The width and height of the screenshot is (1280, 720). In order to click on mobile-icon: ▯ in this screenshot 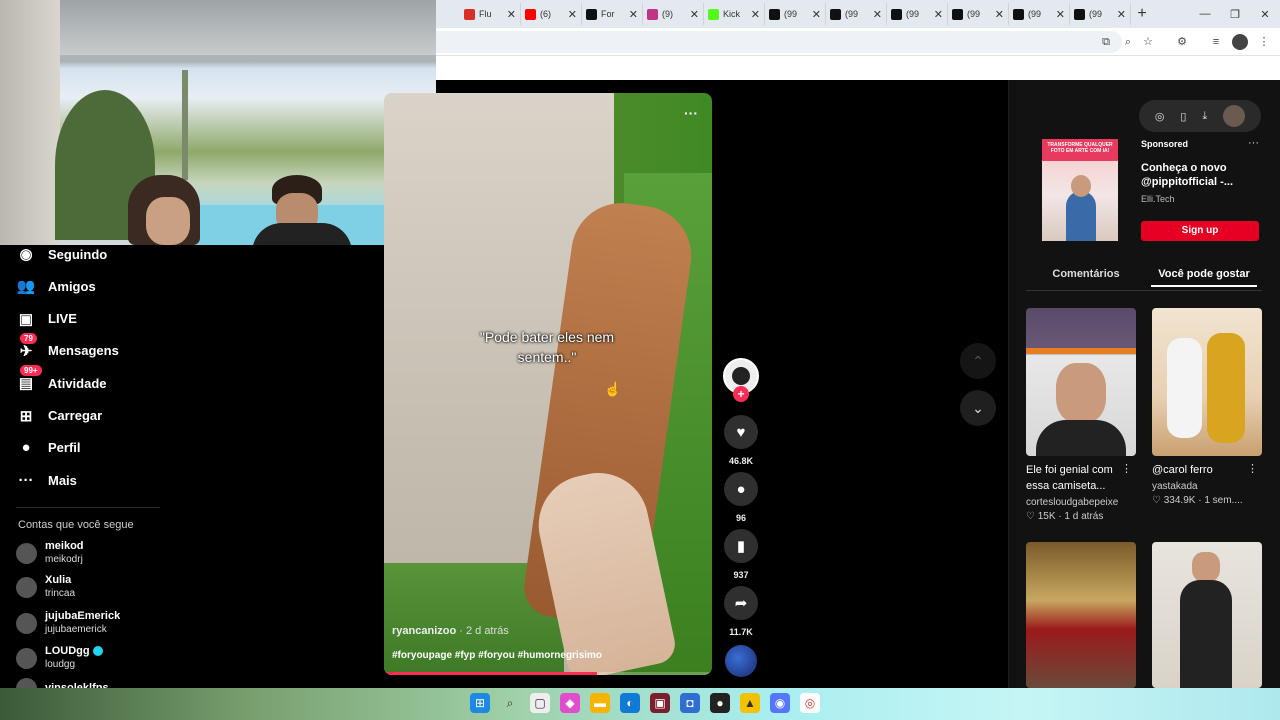, I will do `click(1183, 116)`.